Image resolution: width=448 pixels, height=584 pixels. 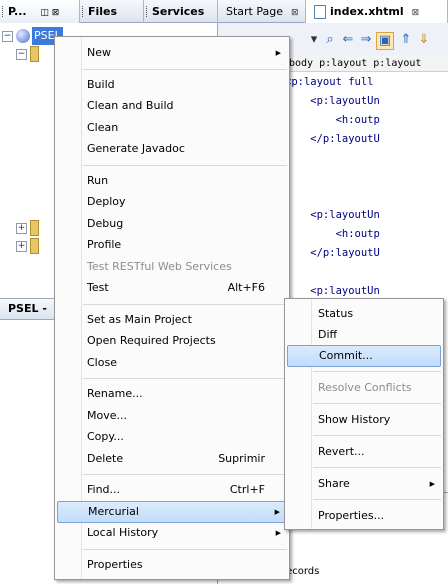 I want to click on web-project-icon, so click(x=23, y=36).